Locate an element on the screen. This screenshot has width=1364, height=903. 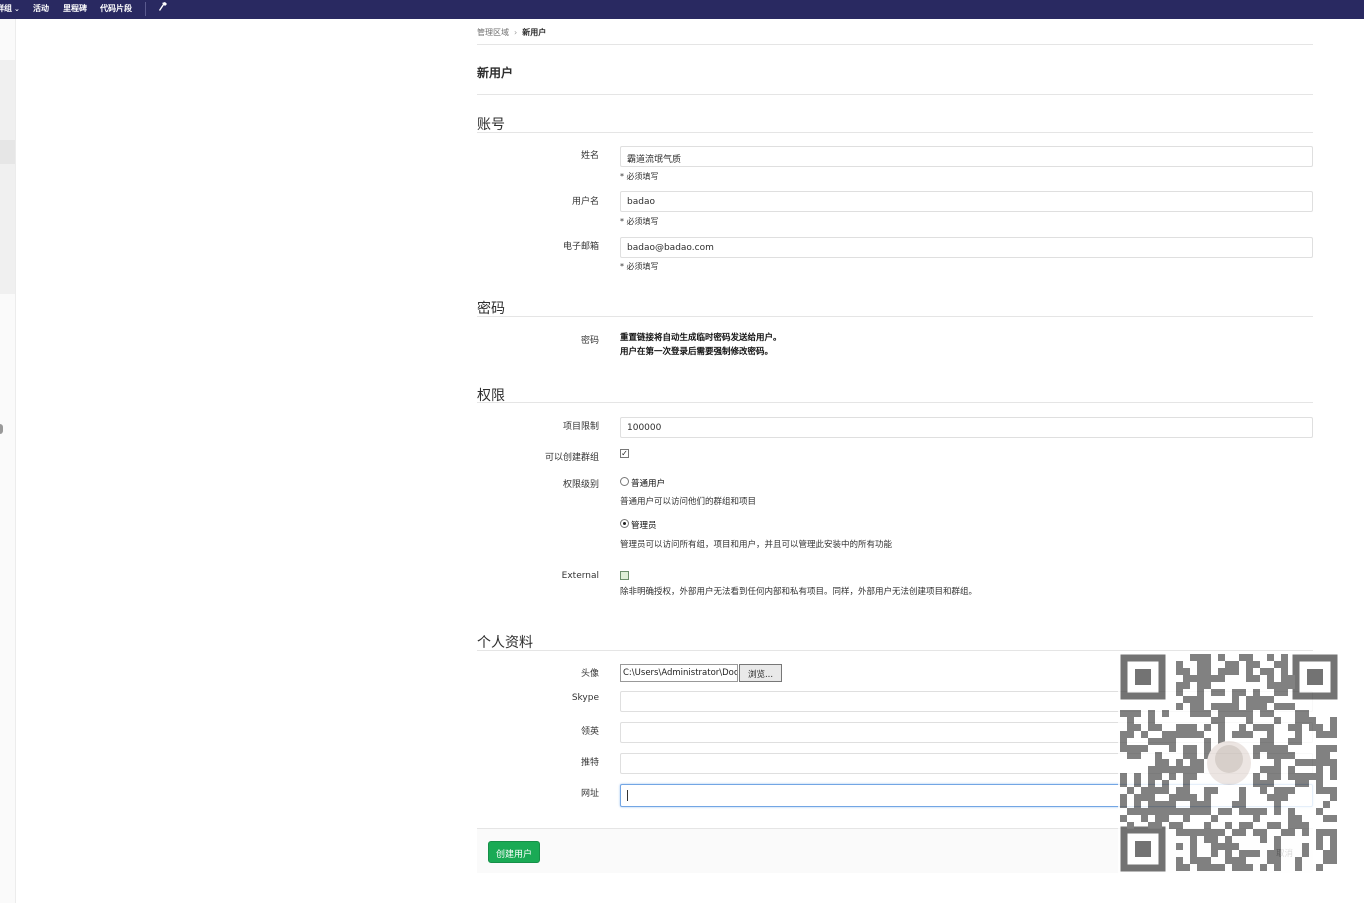
breadcrumb: 管理区域 › 新用户 is located at coordinates (511, 32).